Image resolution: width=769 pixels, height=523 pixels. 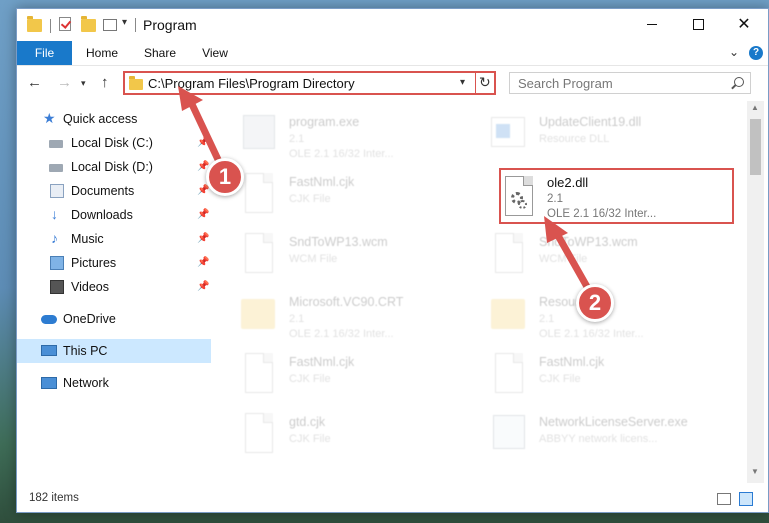 I want to click on sidebar-item-network: Network, so click(x=114, y=383).